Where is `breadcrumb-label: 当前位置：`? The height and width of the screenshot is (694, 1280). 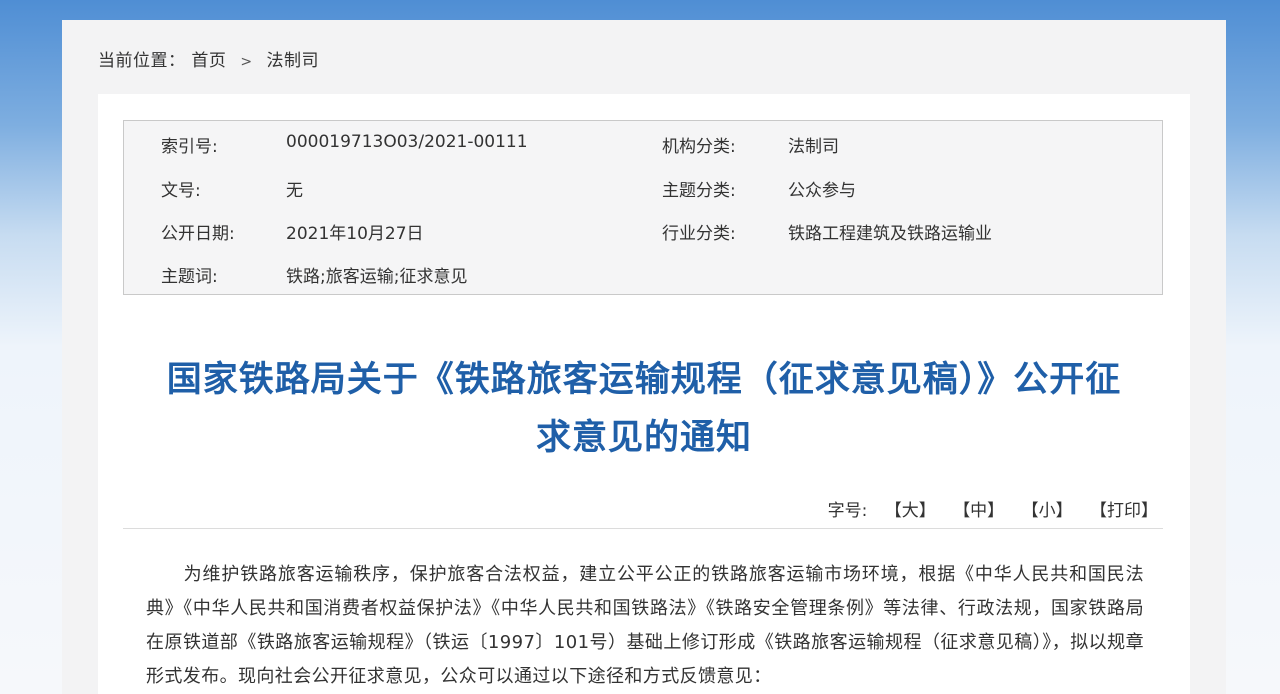
breadcrumb-label: 当前位置： is located at coordinates (142, 61).